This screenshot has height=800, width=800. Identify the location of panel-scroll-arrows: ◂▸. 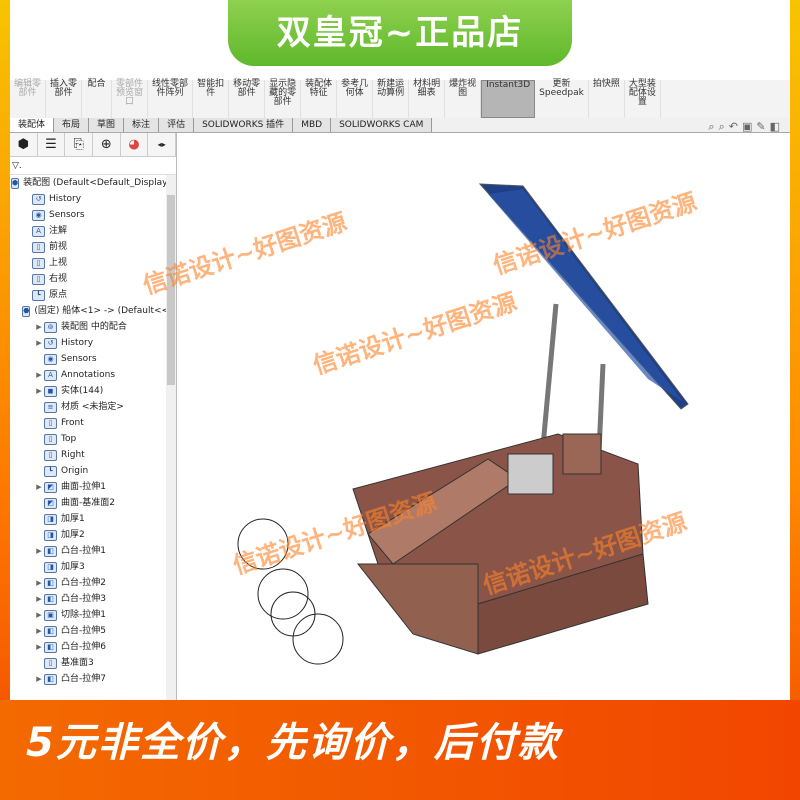
(162, 144).